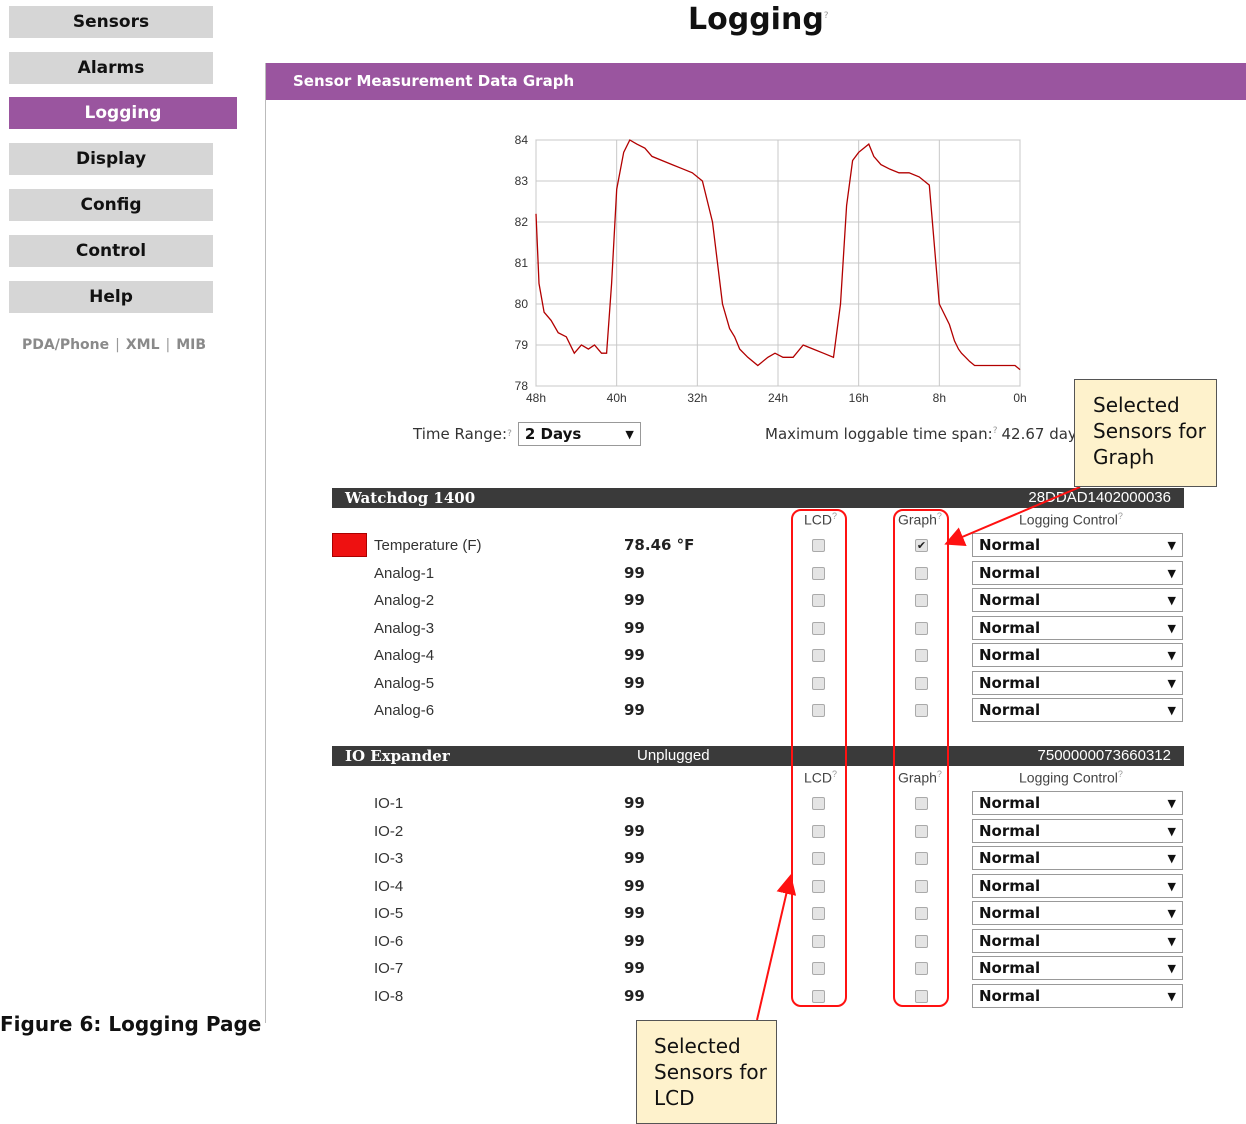 The width and height of the screenshot is (1246, 1124). What do you see at coordinates (131, 1024) in the screenshot?
I see `figure-caption: Figure 6: Logging Page` at bounding box center [131, 1024].